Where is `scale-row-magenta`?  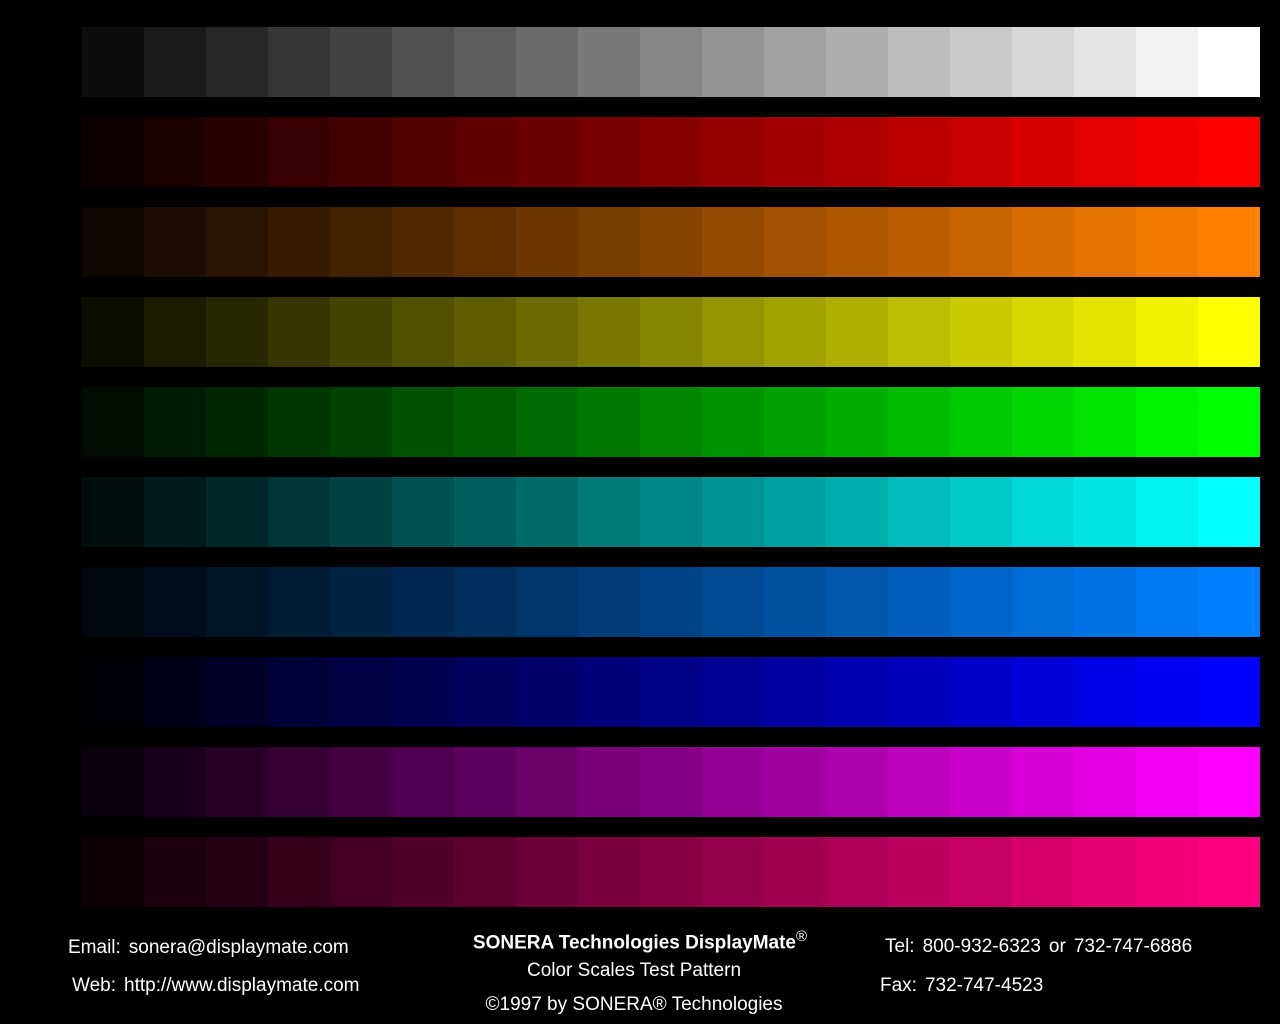 scale-row-magenta is located at coordinates (671, 782).